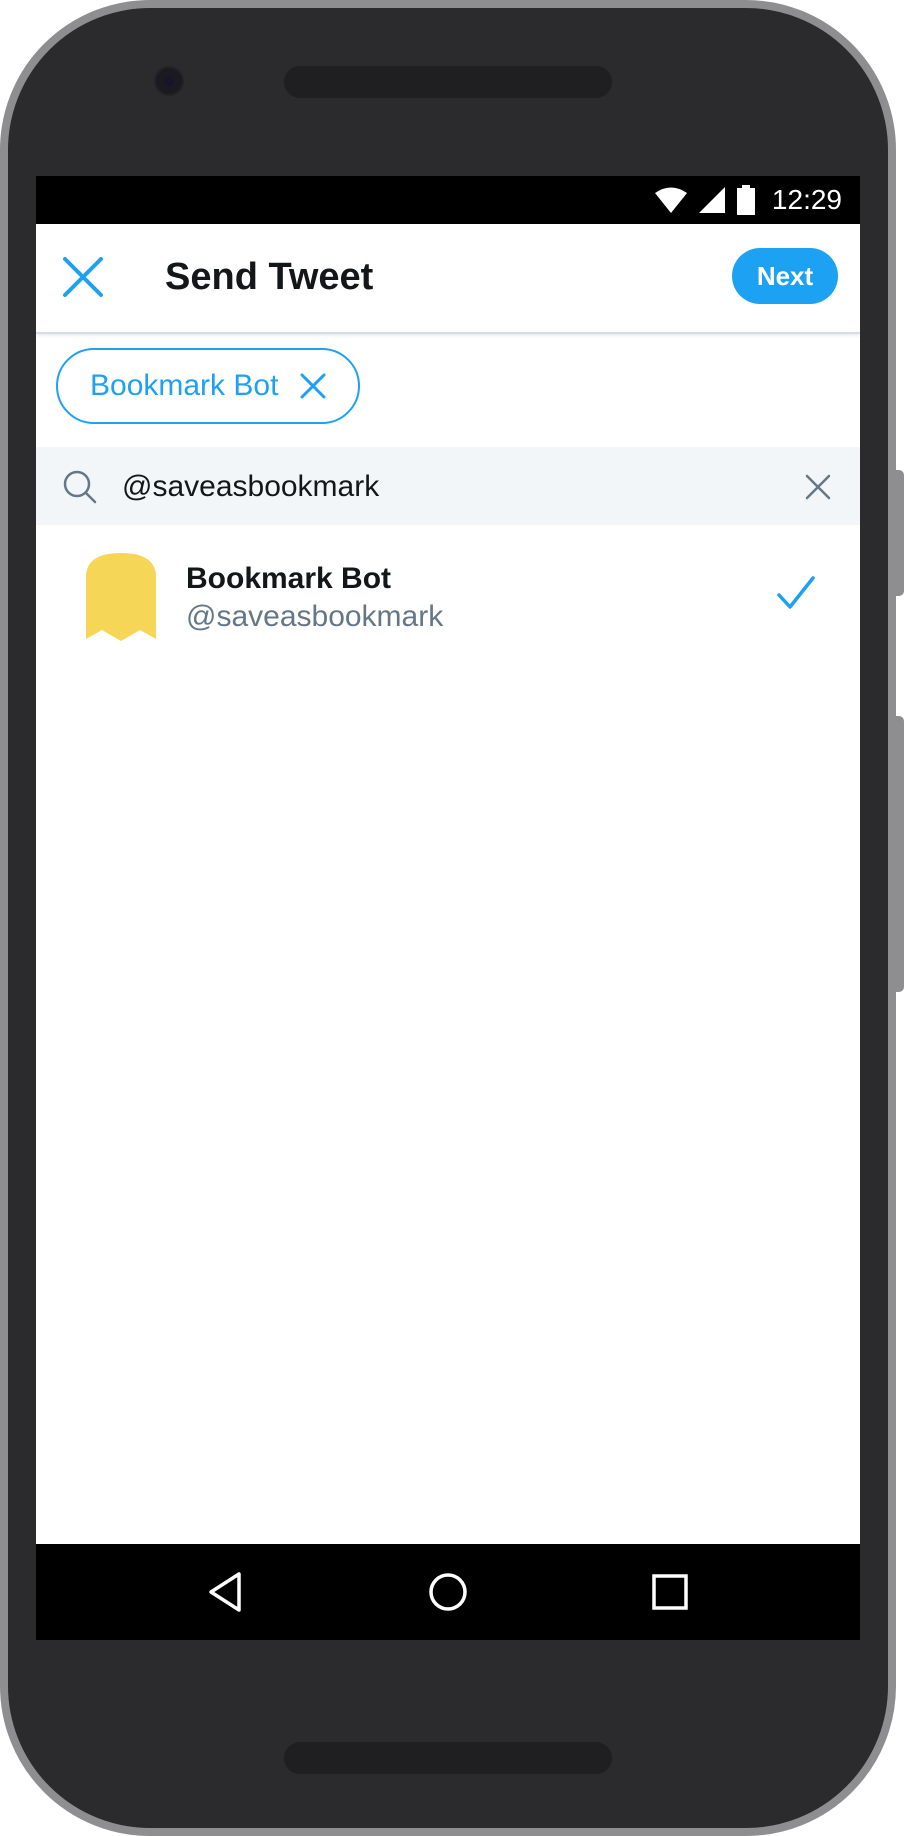 This screenshot has height=1836, width=904. What do you see at coordinates (448, 82) in the screenshot?
I see `top-speaker` at bounding box center [448, 82].